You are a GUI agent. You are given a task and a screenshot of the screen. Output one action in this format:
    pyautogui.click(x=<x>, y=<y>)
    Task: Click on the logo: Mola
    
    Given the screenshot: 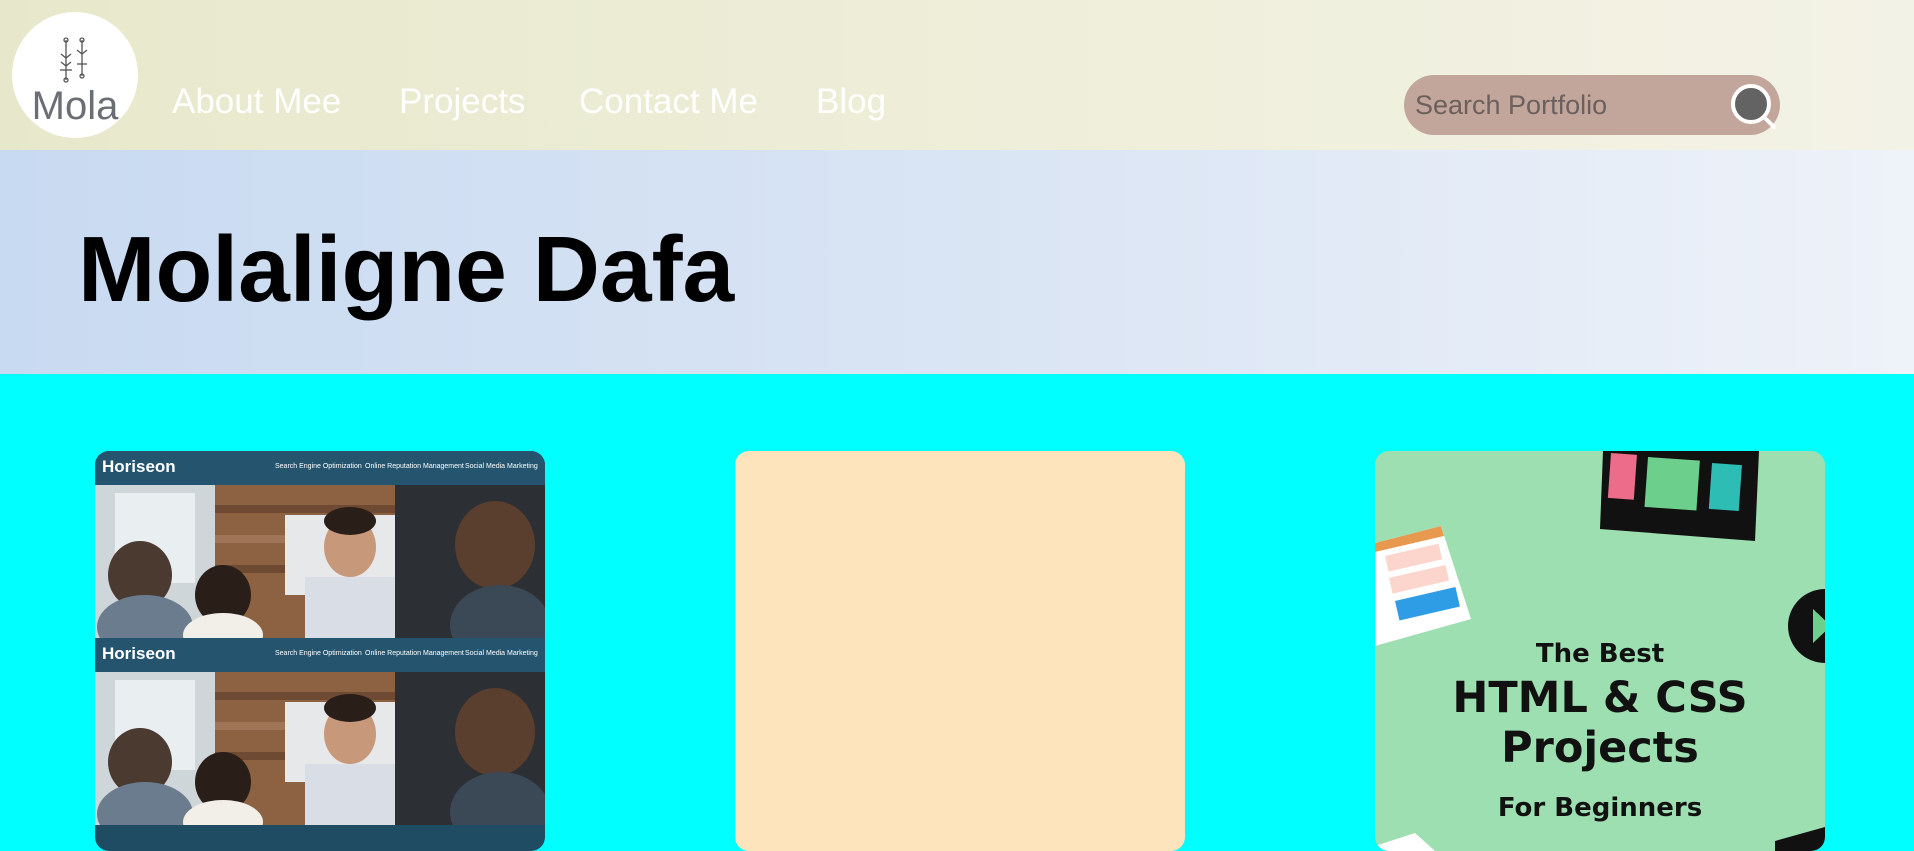 What is the action you would take?
    pyautogui.click(x=75, y=75)
    